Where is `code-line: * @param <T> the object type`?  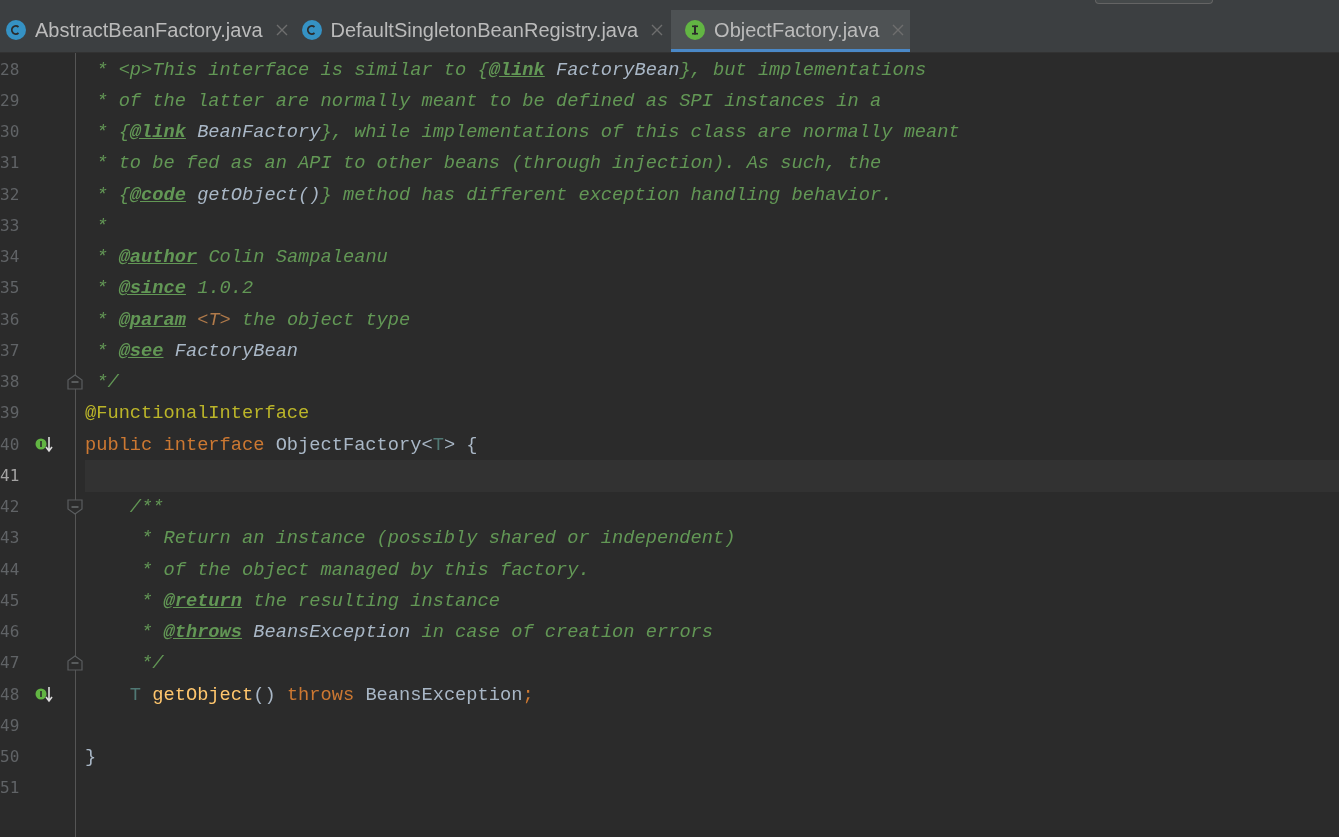 code-line: * @param <T> the object type is located at coordinates (253, 320).